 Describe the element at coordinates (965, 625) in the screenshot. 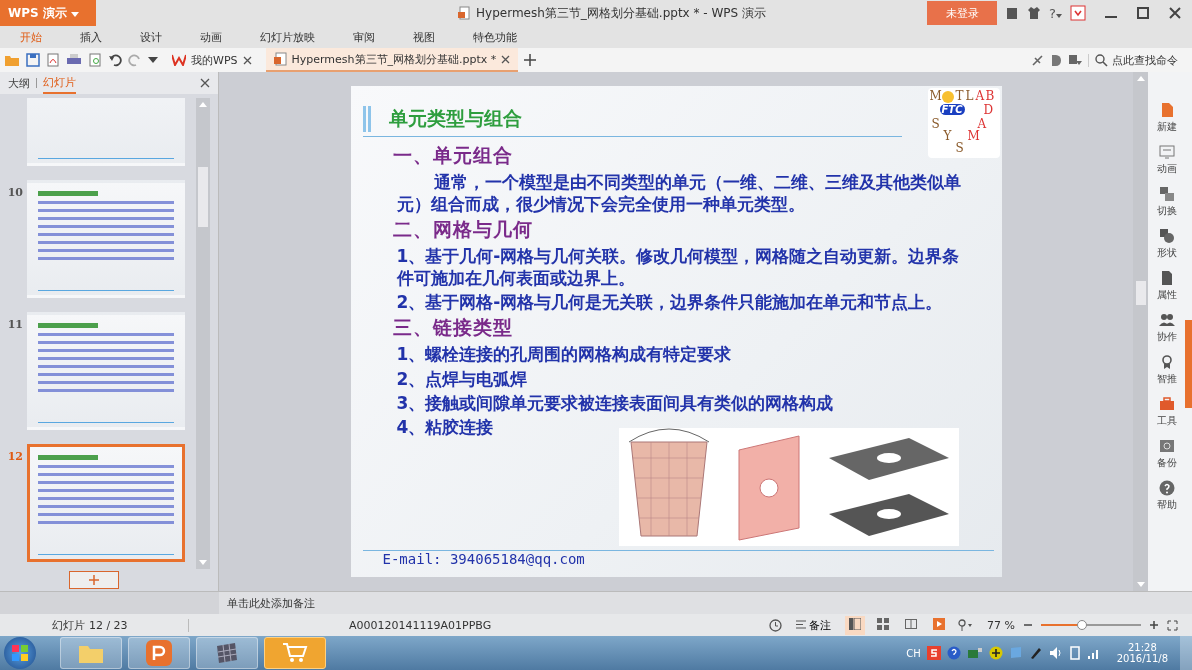

I see `pin-icon` at that location.